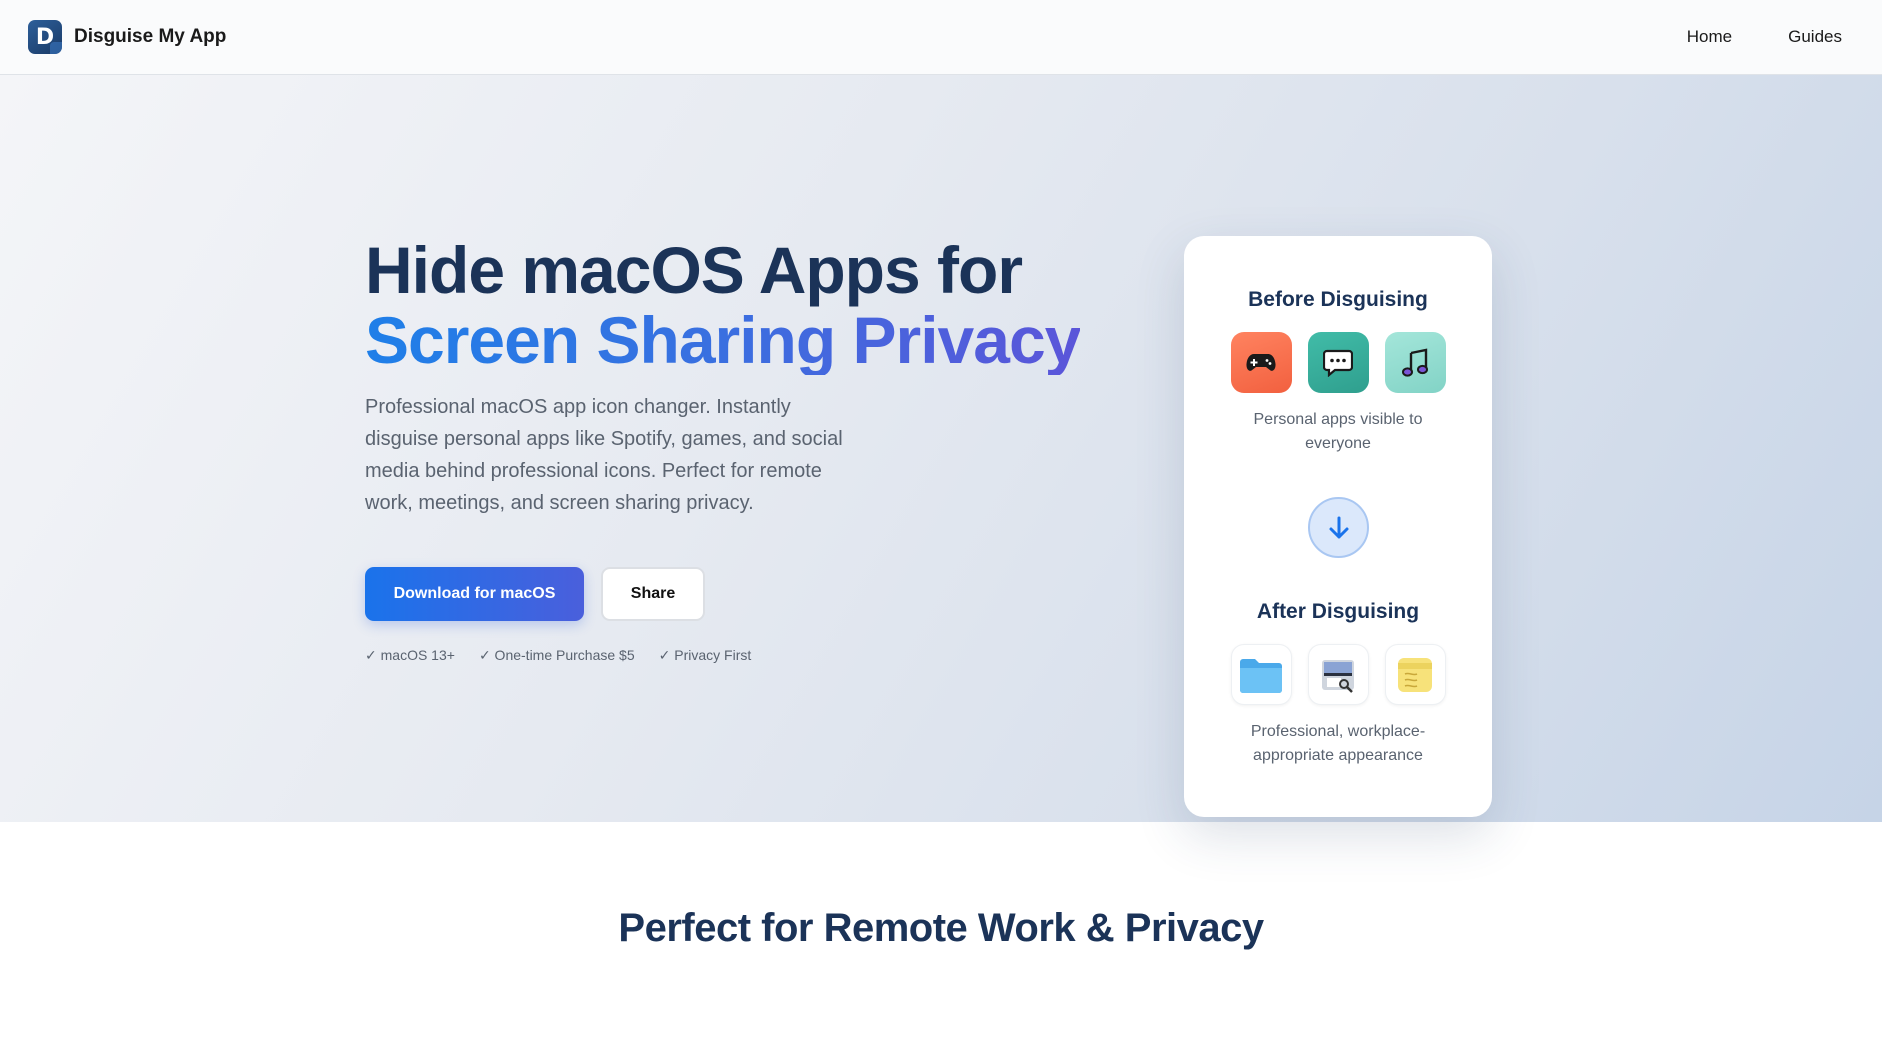 Image resolution: width=1882 pixels, height=1039 pixels. I want to click on arrow-down-icon, so click(1338, 527).